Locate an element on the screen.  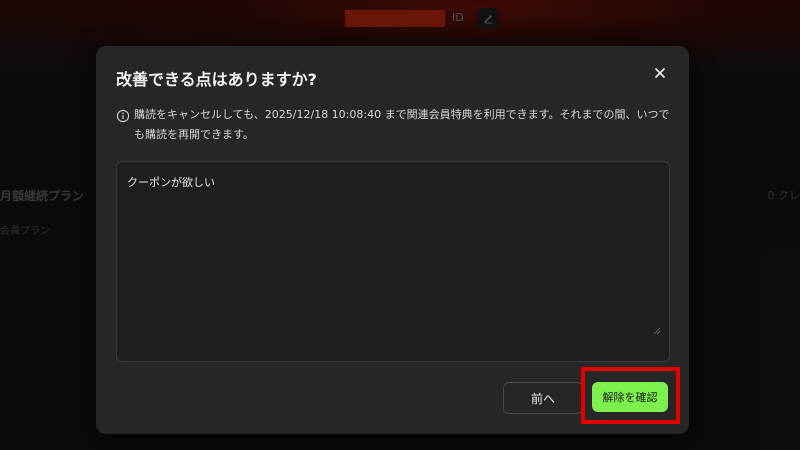
info-icon is located at coordinates (123, 116).